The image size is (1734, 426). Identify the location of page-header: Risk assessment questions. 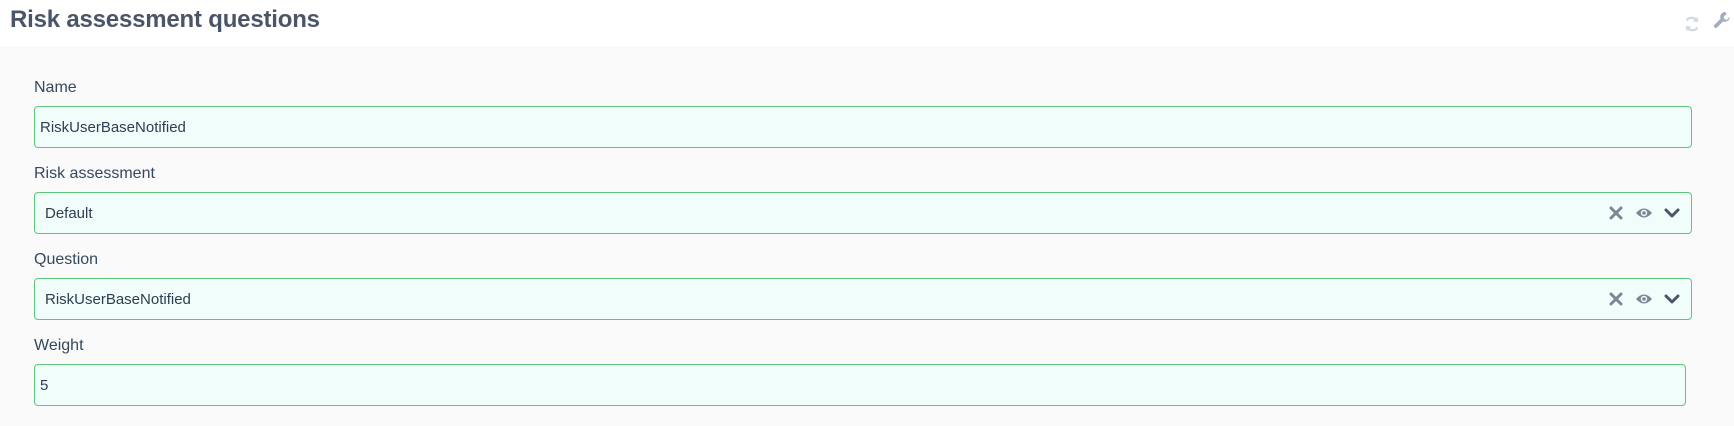
(867, 23).